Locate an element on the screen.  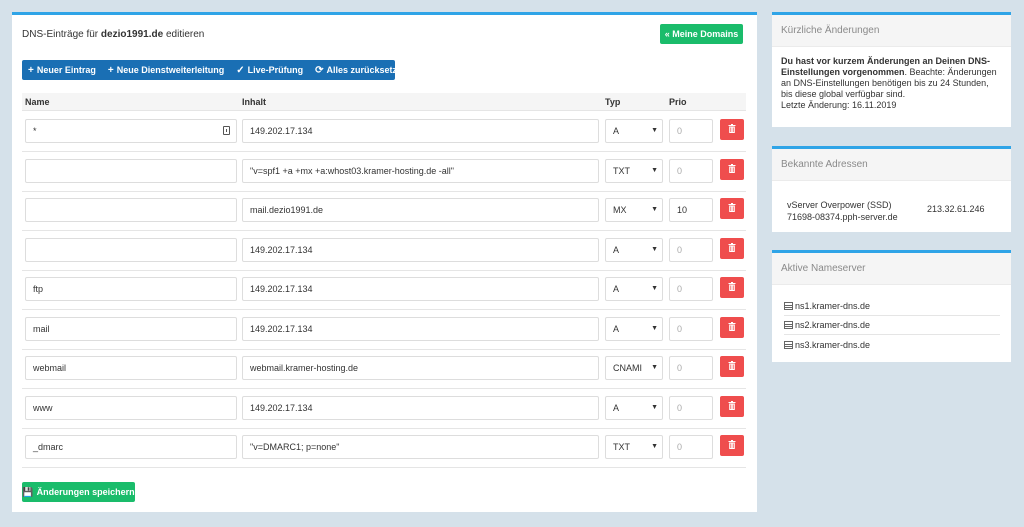
record-name-input: ftp is located at coordinates (131, 289).